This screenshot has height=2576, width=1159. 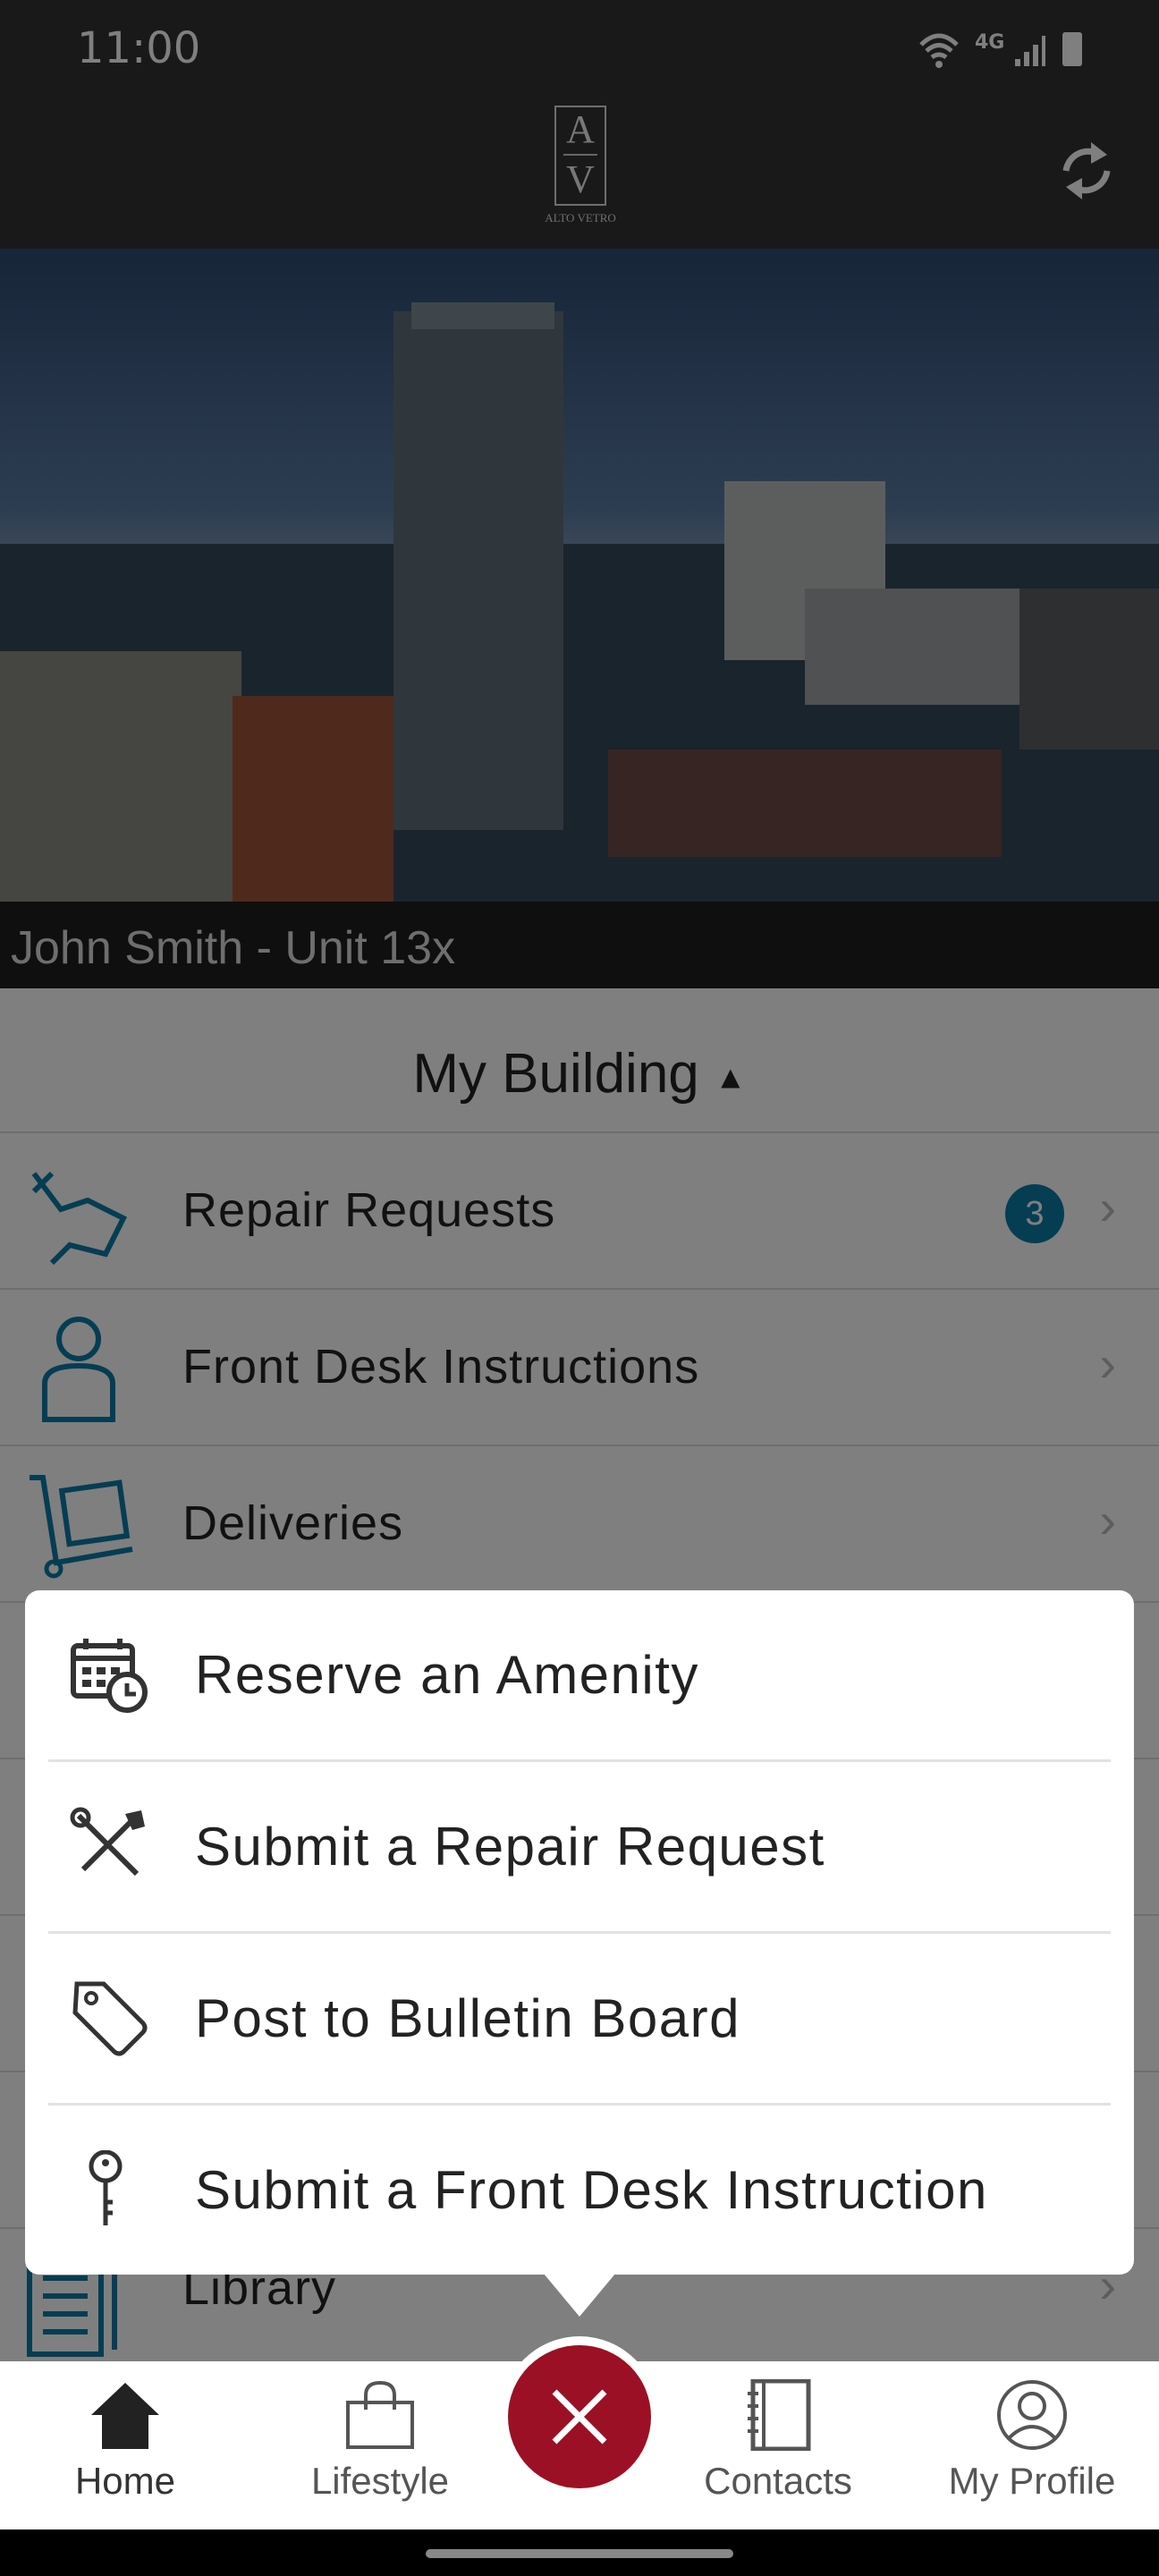 I want to click on menu-item-label: Reserve an Amenity, so click(x=447, y=1675).